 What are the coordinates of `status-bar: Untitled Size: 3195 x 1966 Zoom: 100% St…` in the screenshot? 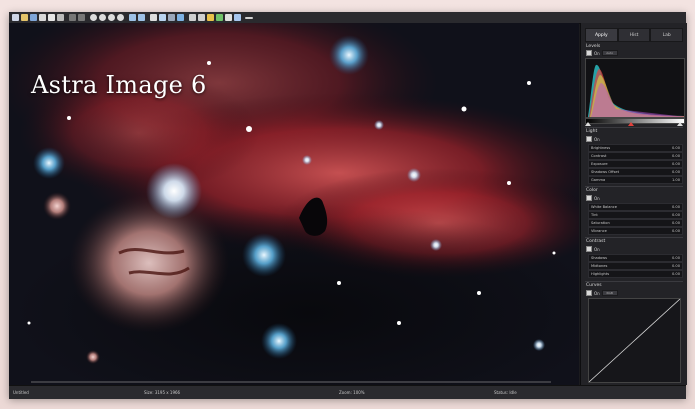 It's located at (347, 392).